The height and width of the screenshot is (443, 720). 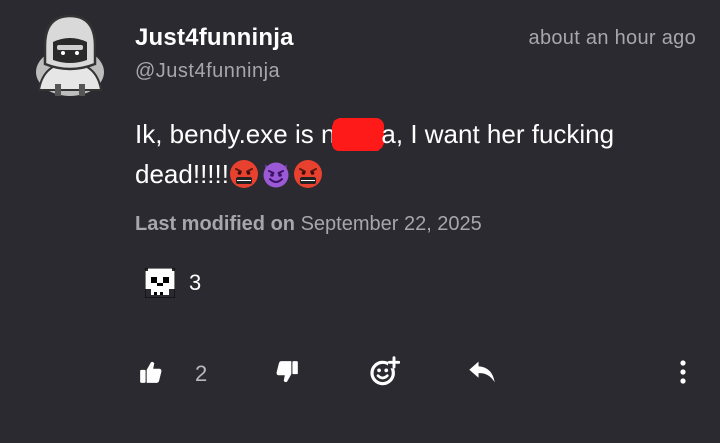 I want to click on like-button, so click(x=151, y=372).